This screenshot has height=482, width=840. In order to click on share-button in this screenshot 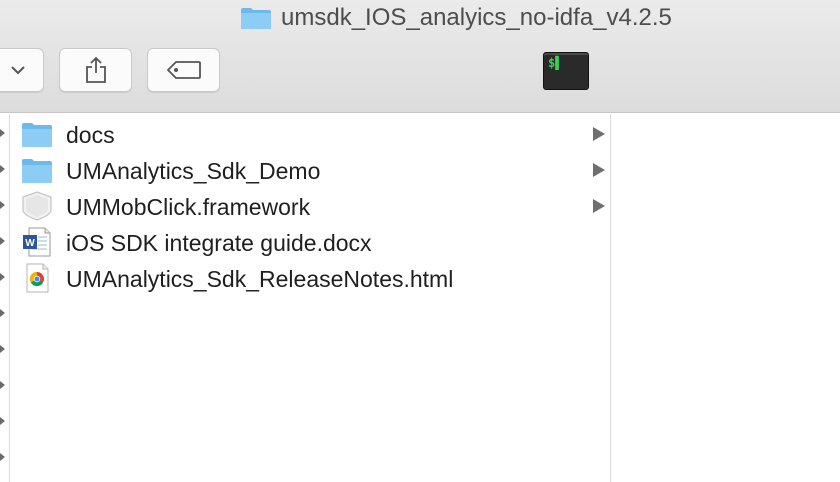, I will do `click(95, 70)`.